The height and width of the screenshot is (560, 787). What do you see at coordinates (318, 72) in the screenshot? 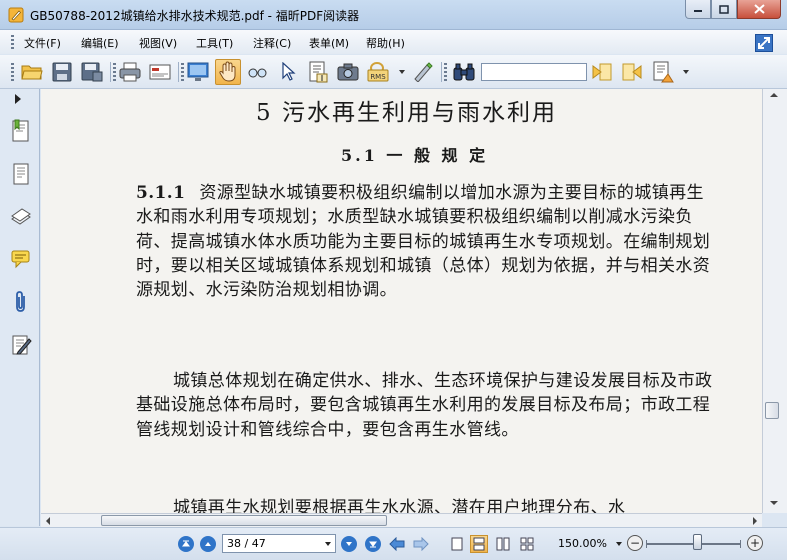
I see `text-select-button` at bounding box center [318, 72].